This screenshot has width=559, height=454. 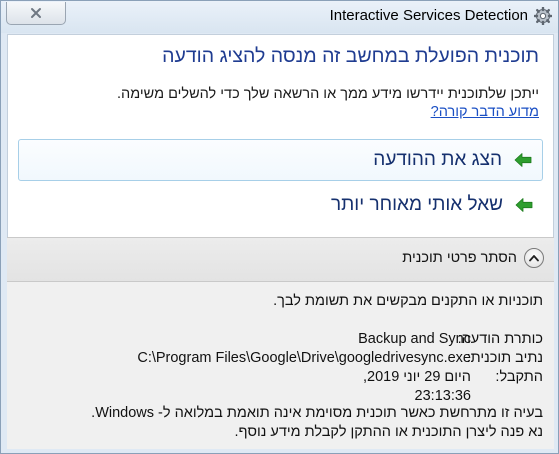 What do you see at coordinates (414, 339) in the screenshot?
I see `message-title-value: Backup and Sync` at bounding box center [414, 339].